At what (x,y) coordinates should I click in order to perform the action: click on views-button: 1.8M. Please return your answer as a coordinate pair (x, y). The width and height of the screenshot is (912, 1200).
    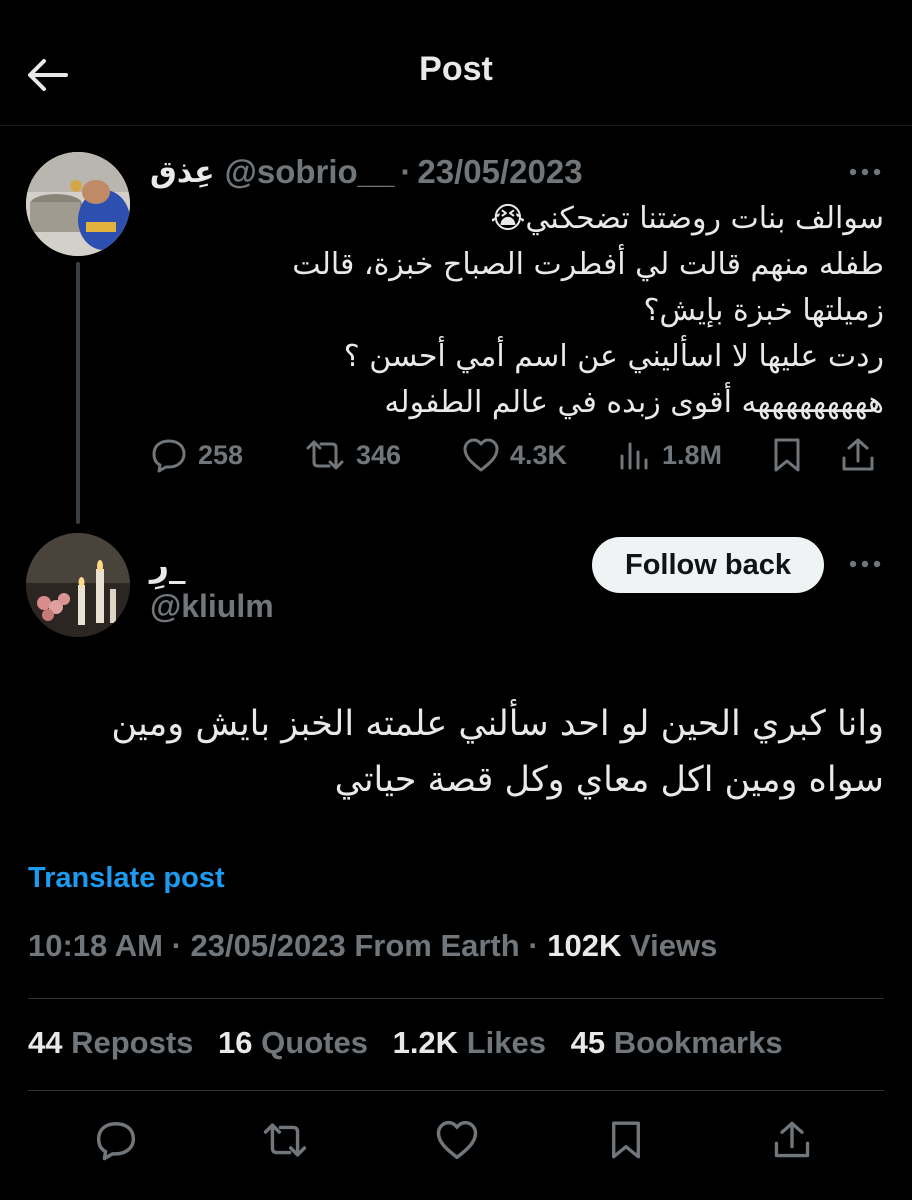
    Looking at the image, I should click on (670, 455).